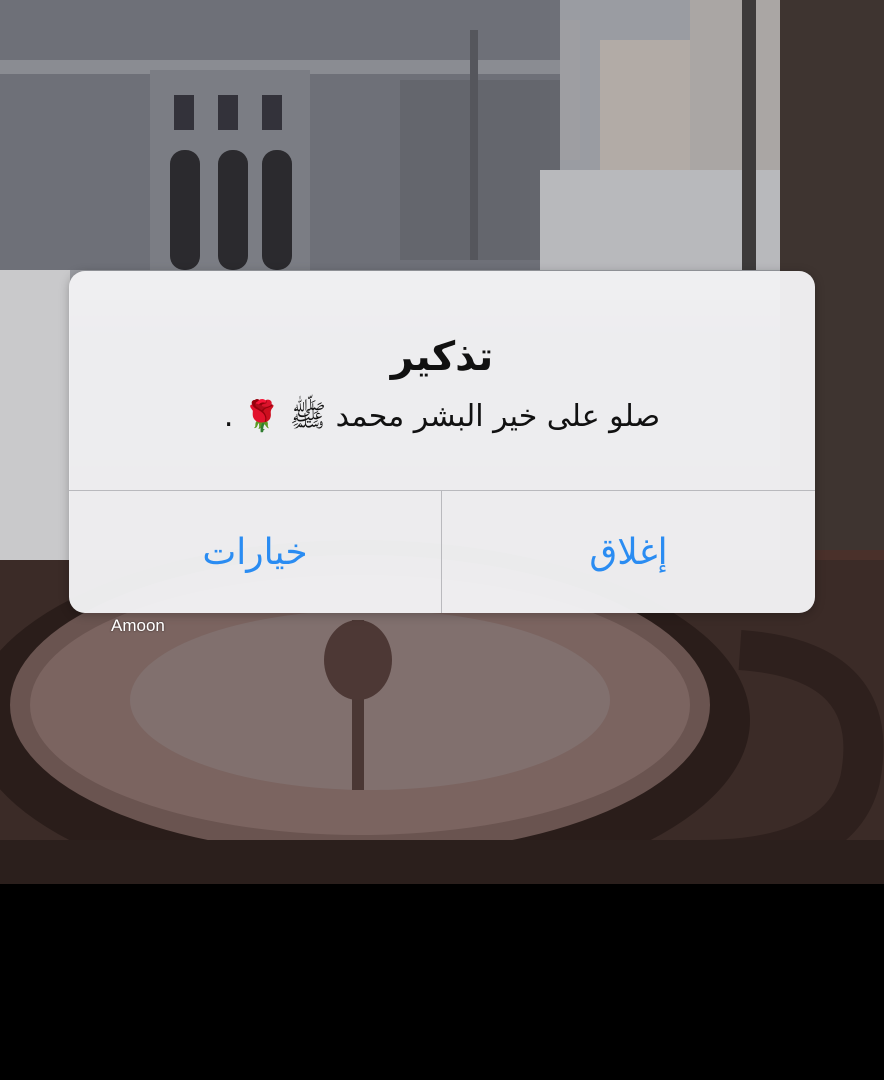 The width and height of the screenshot is (884, 1080). I want to click on alert-message: صلو على خير البشر محمد ﷺ 🌹 ., so click(442, 416).